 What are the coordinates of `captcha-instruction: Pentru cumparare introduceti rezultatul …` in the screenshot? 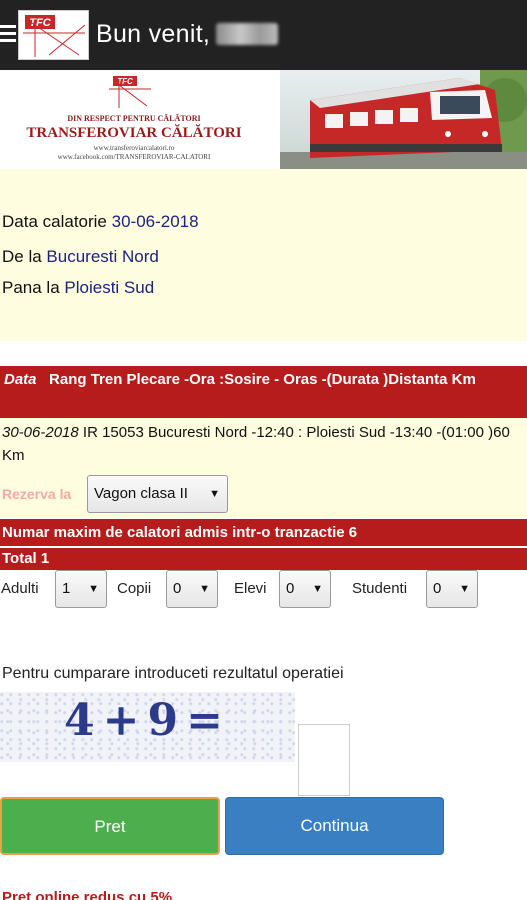 It's located at (173, 673).